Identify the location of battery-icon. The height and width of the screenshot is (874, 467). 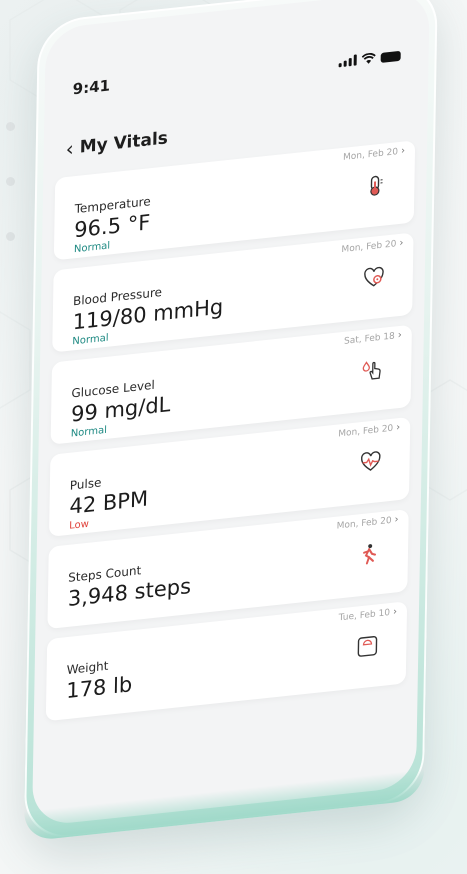
(390, 56).